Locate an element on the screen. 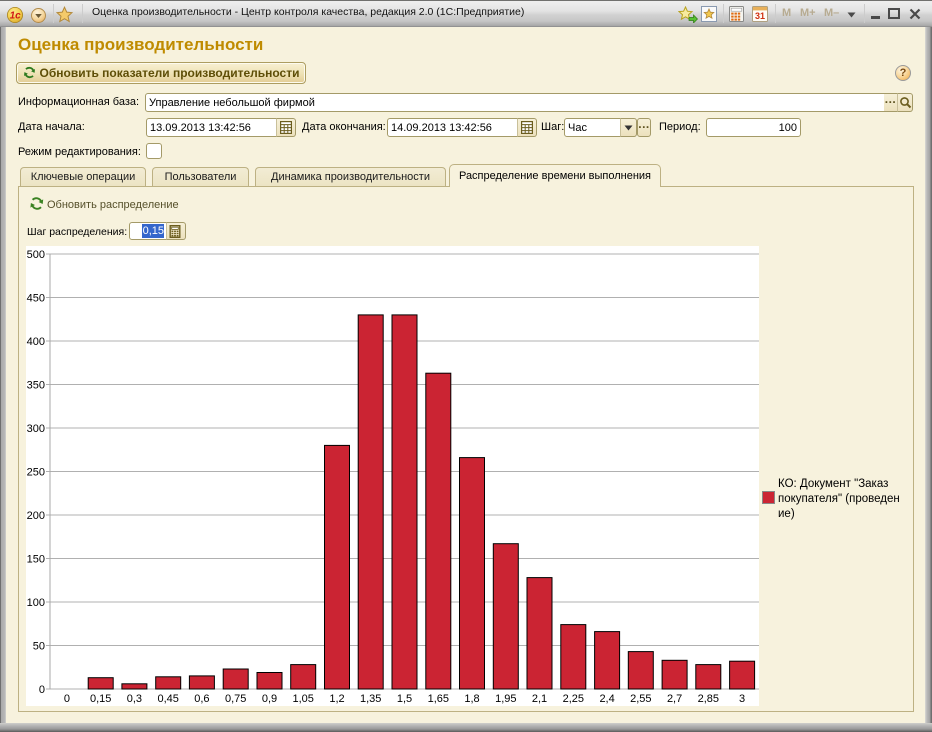 This screenshot has height=732, width=932. svg-text: 1,65 is located at coordinates (438, 699).